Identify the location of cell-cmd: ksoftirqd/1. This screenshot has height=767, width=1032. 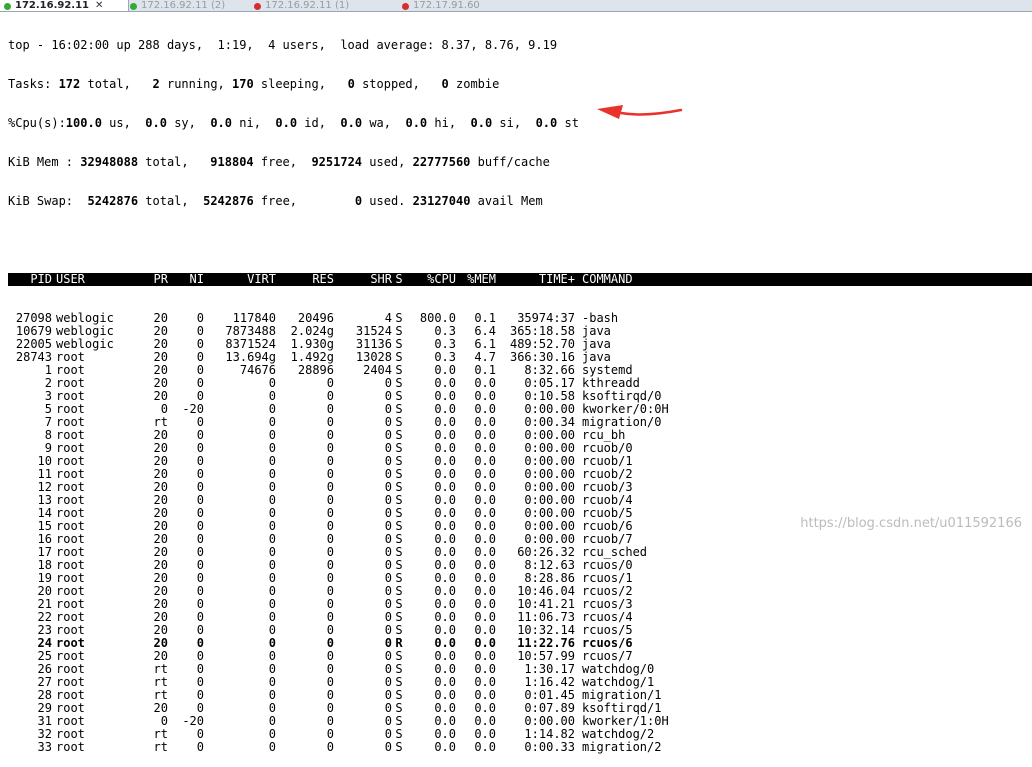
(622, 708).